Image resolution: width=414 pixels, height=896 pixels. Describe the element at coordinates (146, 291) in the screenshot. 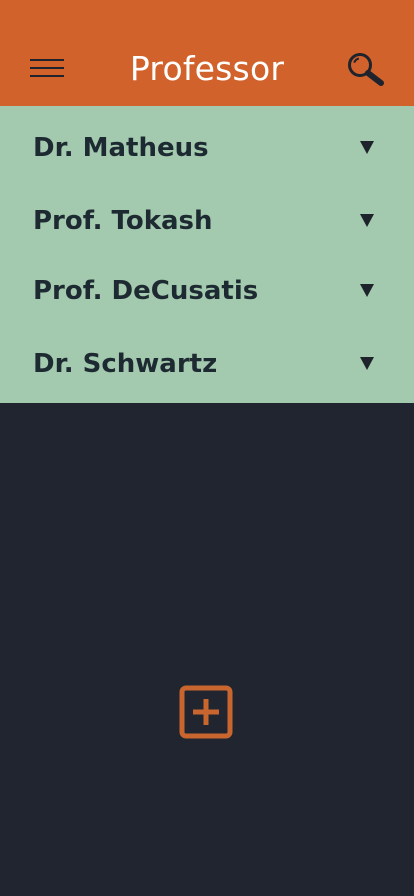

I see `professor-name: Prof. DeCusatis` at that location.